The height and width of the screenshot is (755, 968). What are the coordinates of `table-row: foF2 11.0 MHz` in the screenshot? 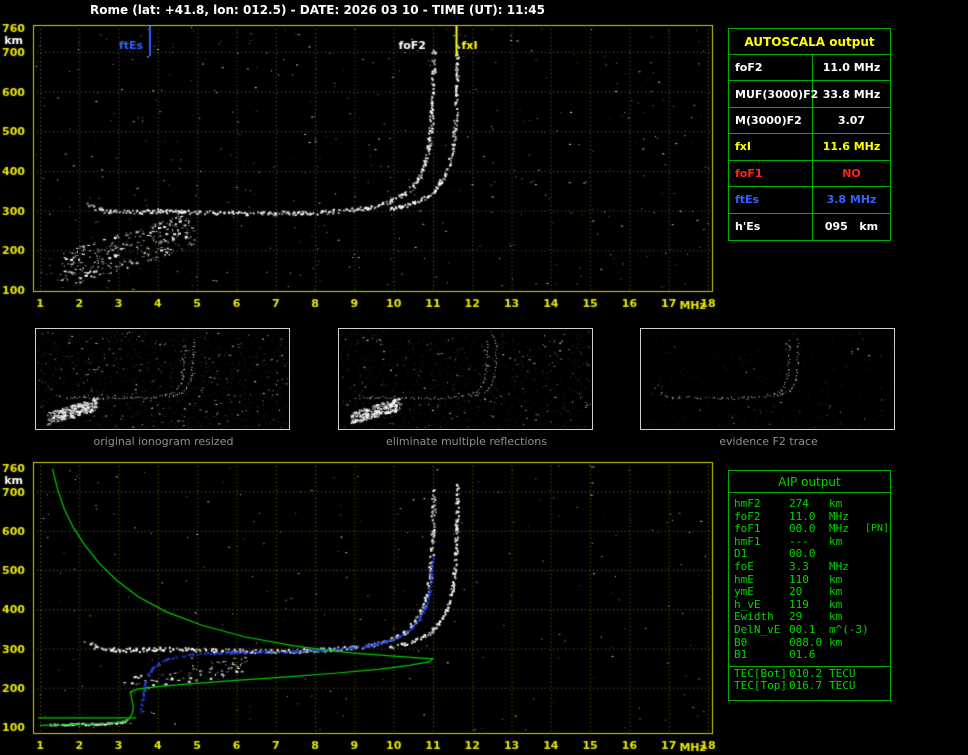 It's located at (809, 68).